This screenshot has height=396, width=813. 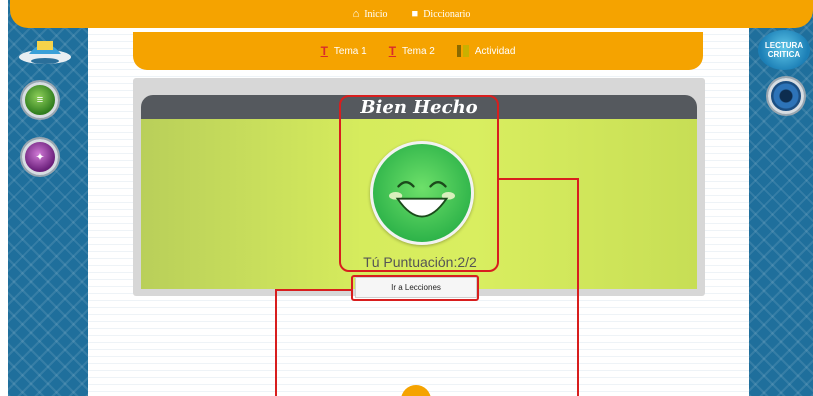 I want to click on top-nav-bar: ⌂ Inicio ■ Diccionario, so click(x=411, y=14).